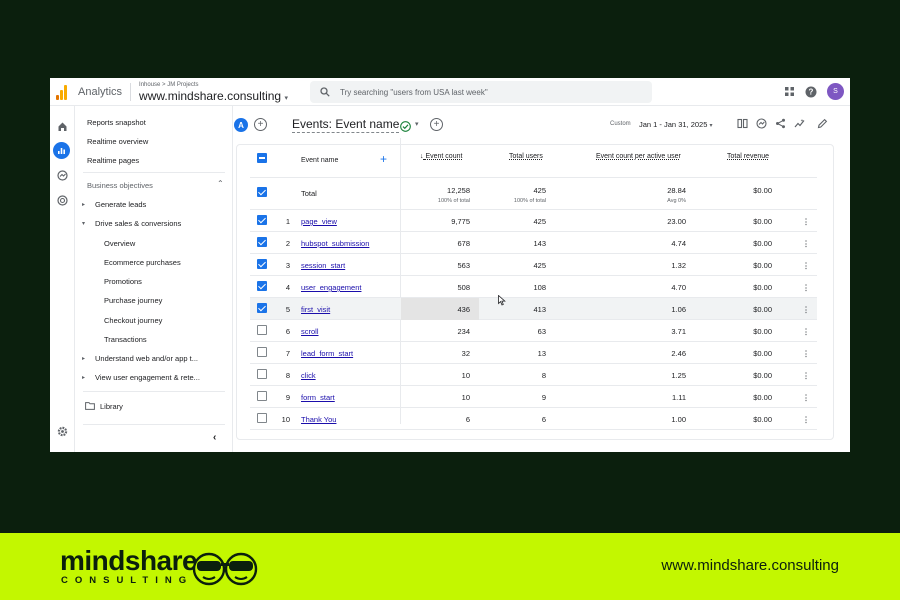 The width and height of the screenshot is (900, 600). What do you see at coordinates (789, 91) in the screenshot?
I see `apps-grid-icon` at bounding box center [789, 91].